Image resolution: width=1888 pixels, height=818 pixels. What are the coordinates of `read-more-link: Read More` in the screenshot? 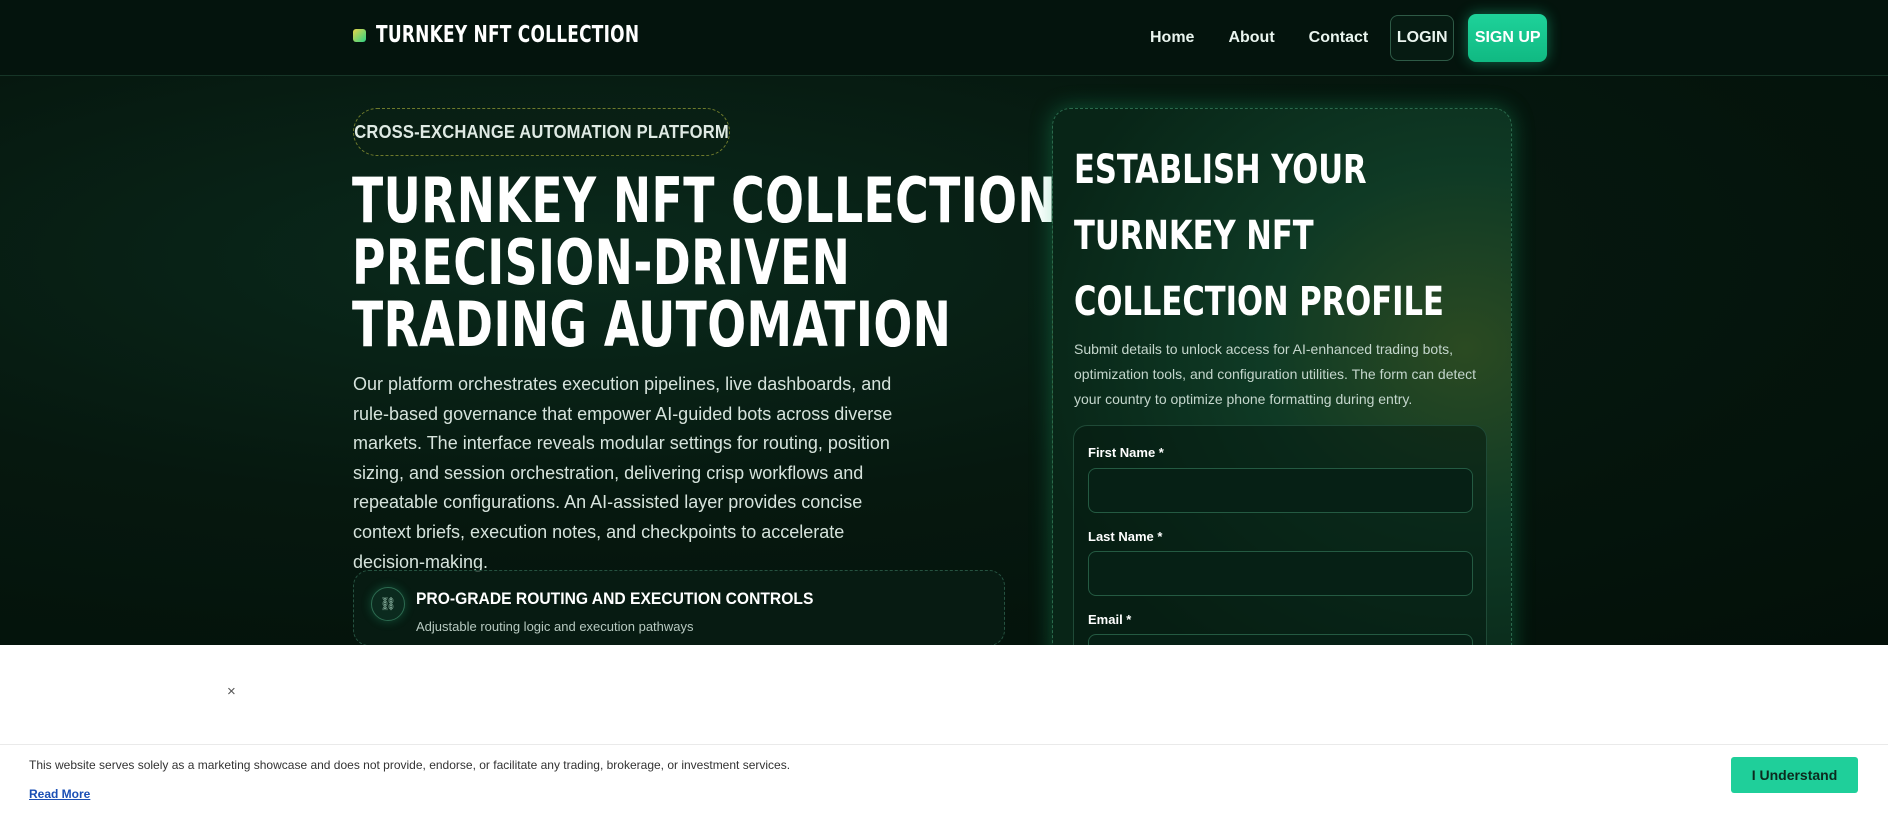 It's located at (59, 794).